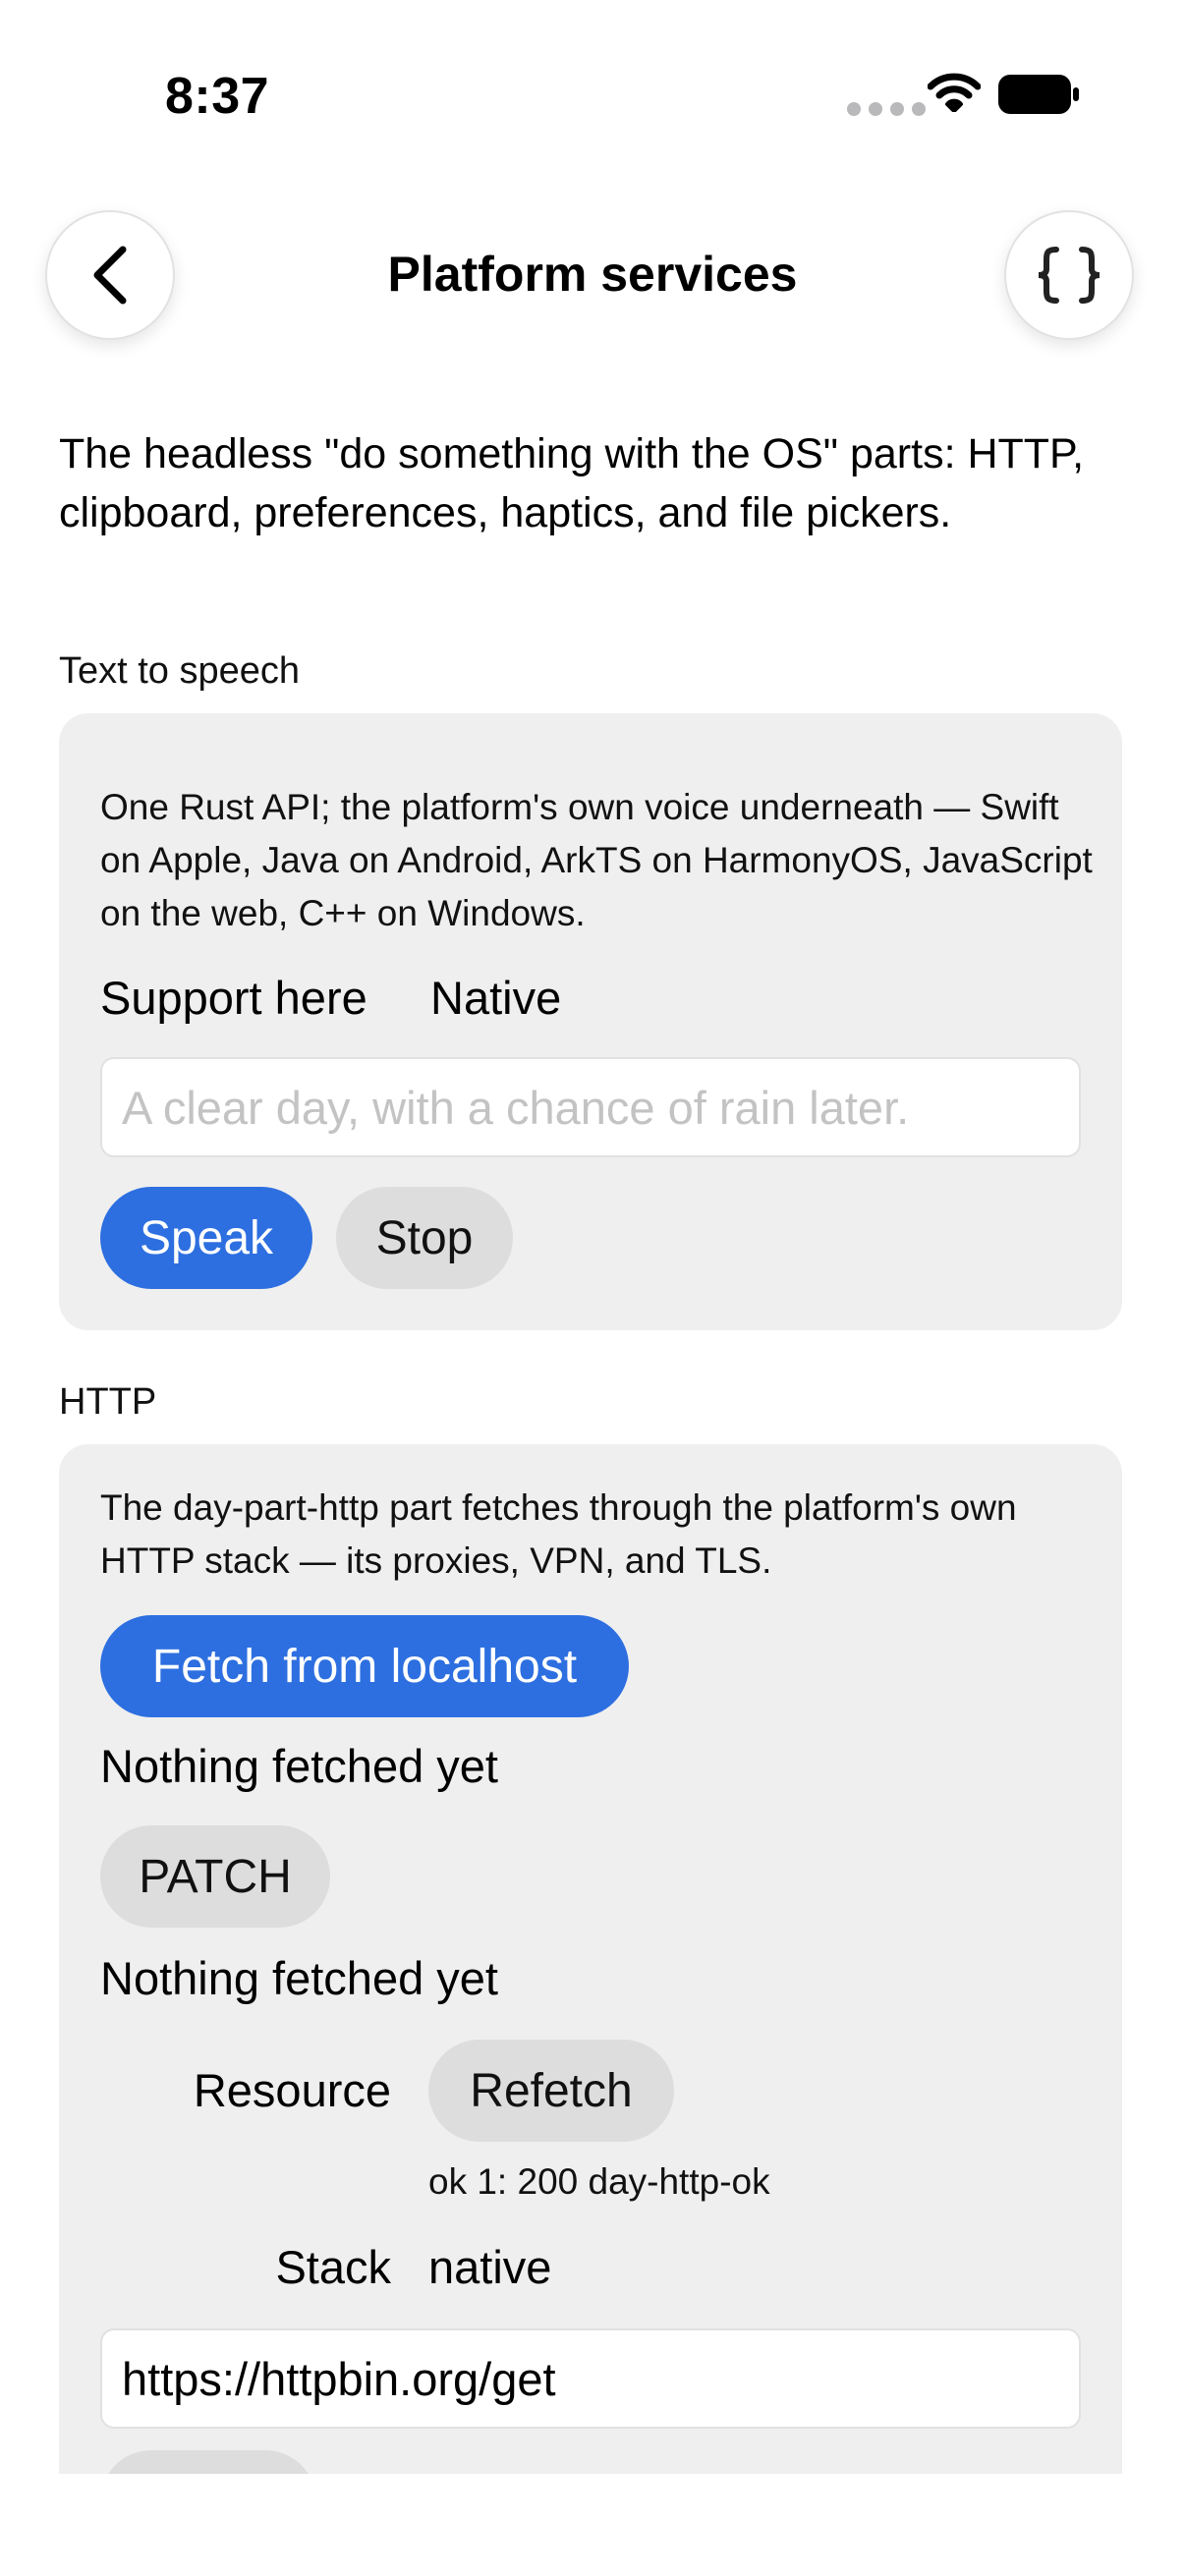 The height and width of the screenshot is (2576, 1185). Describe the element at coordinates (365, 1666) in the screenshot. I see `fetch-localhost-button: Fetch from localhost` at that location.